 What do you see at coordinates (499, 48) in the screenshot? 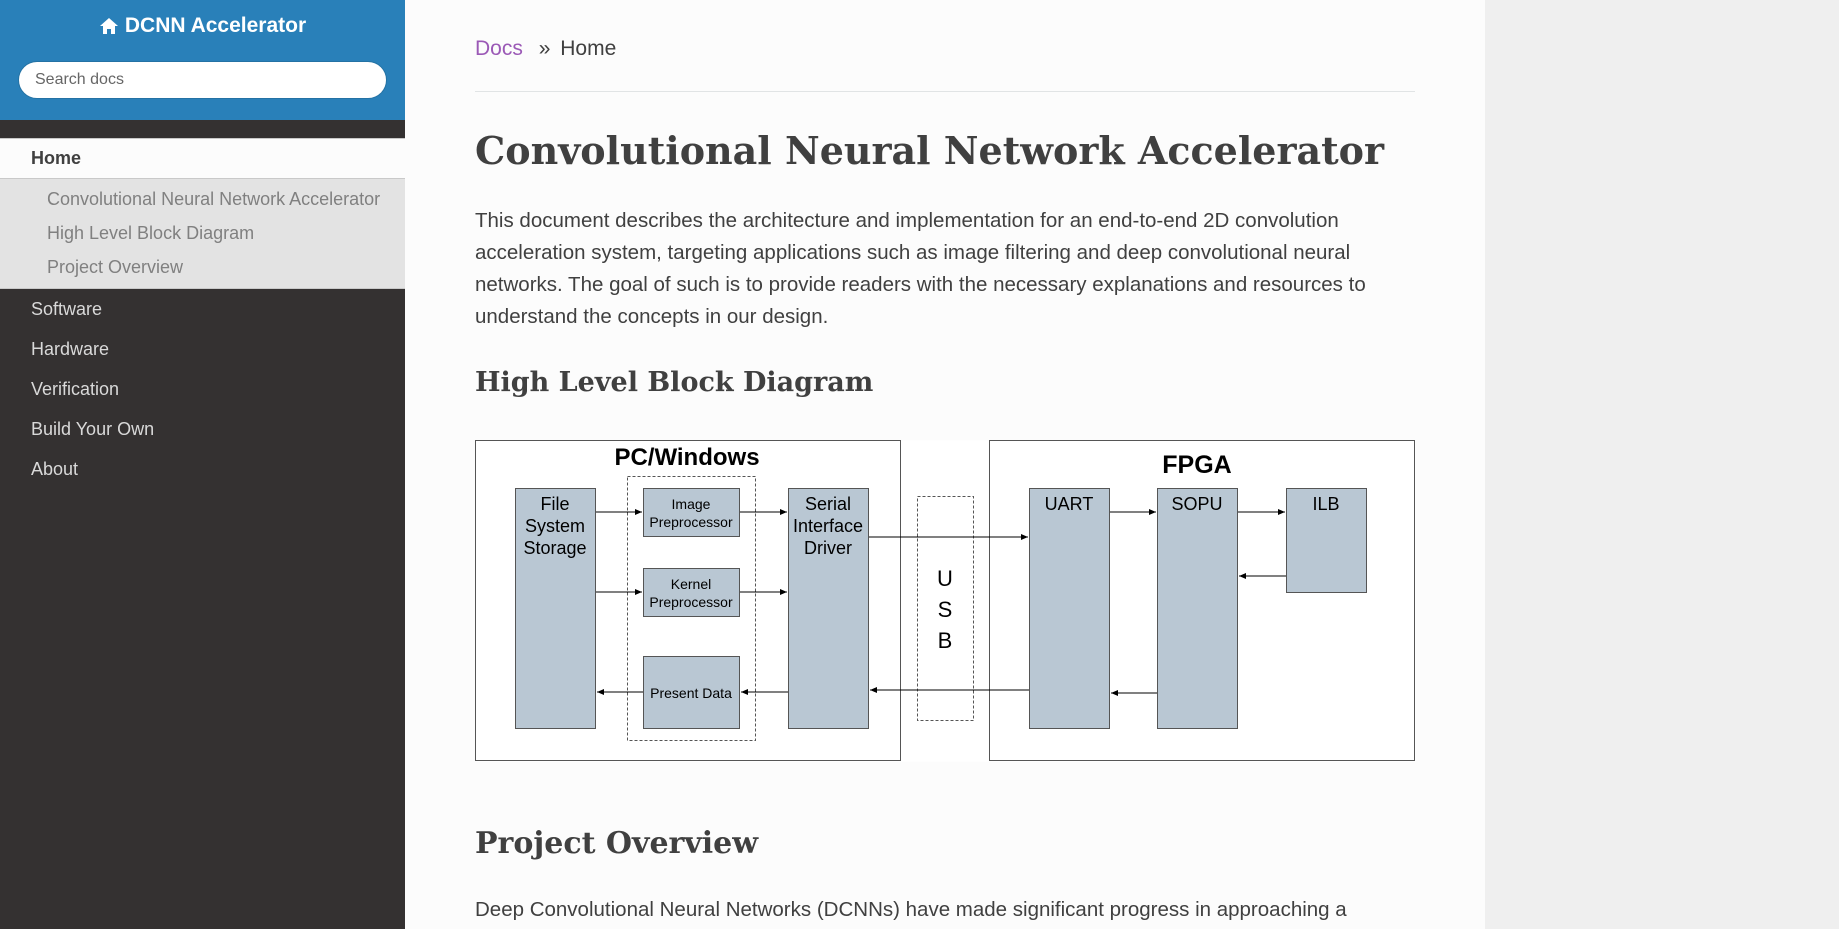
I see `breadcrumb-docs-link: Docs` at bounding box center [499, 48].